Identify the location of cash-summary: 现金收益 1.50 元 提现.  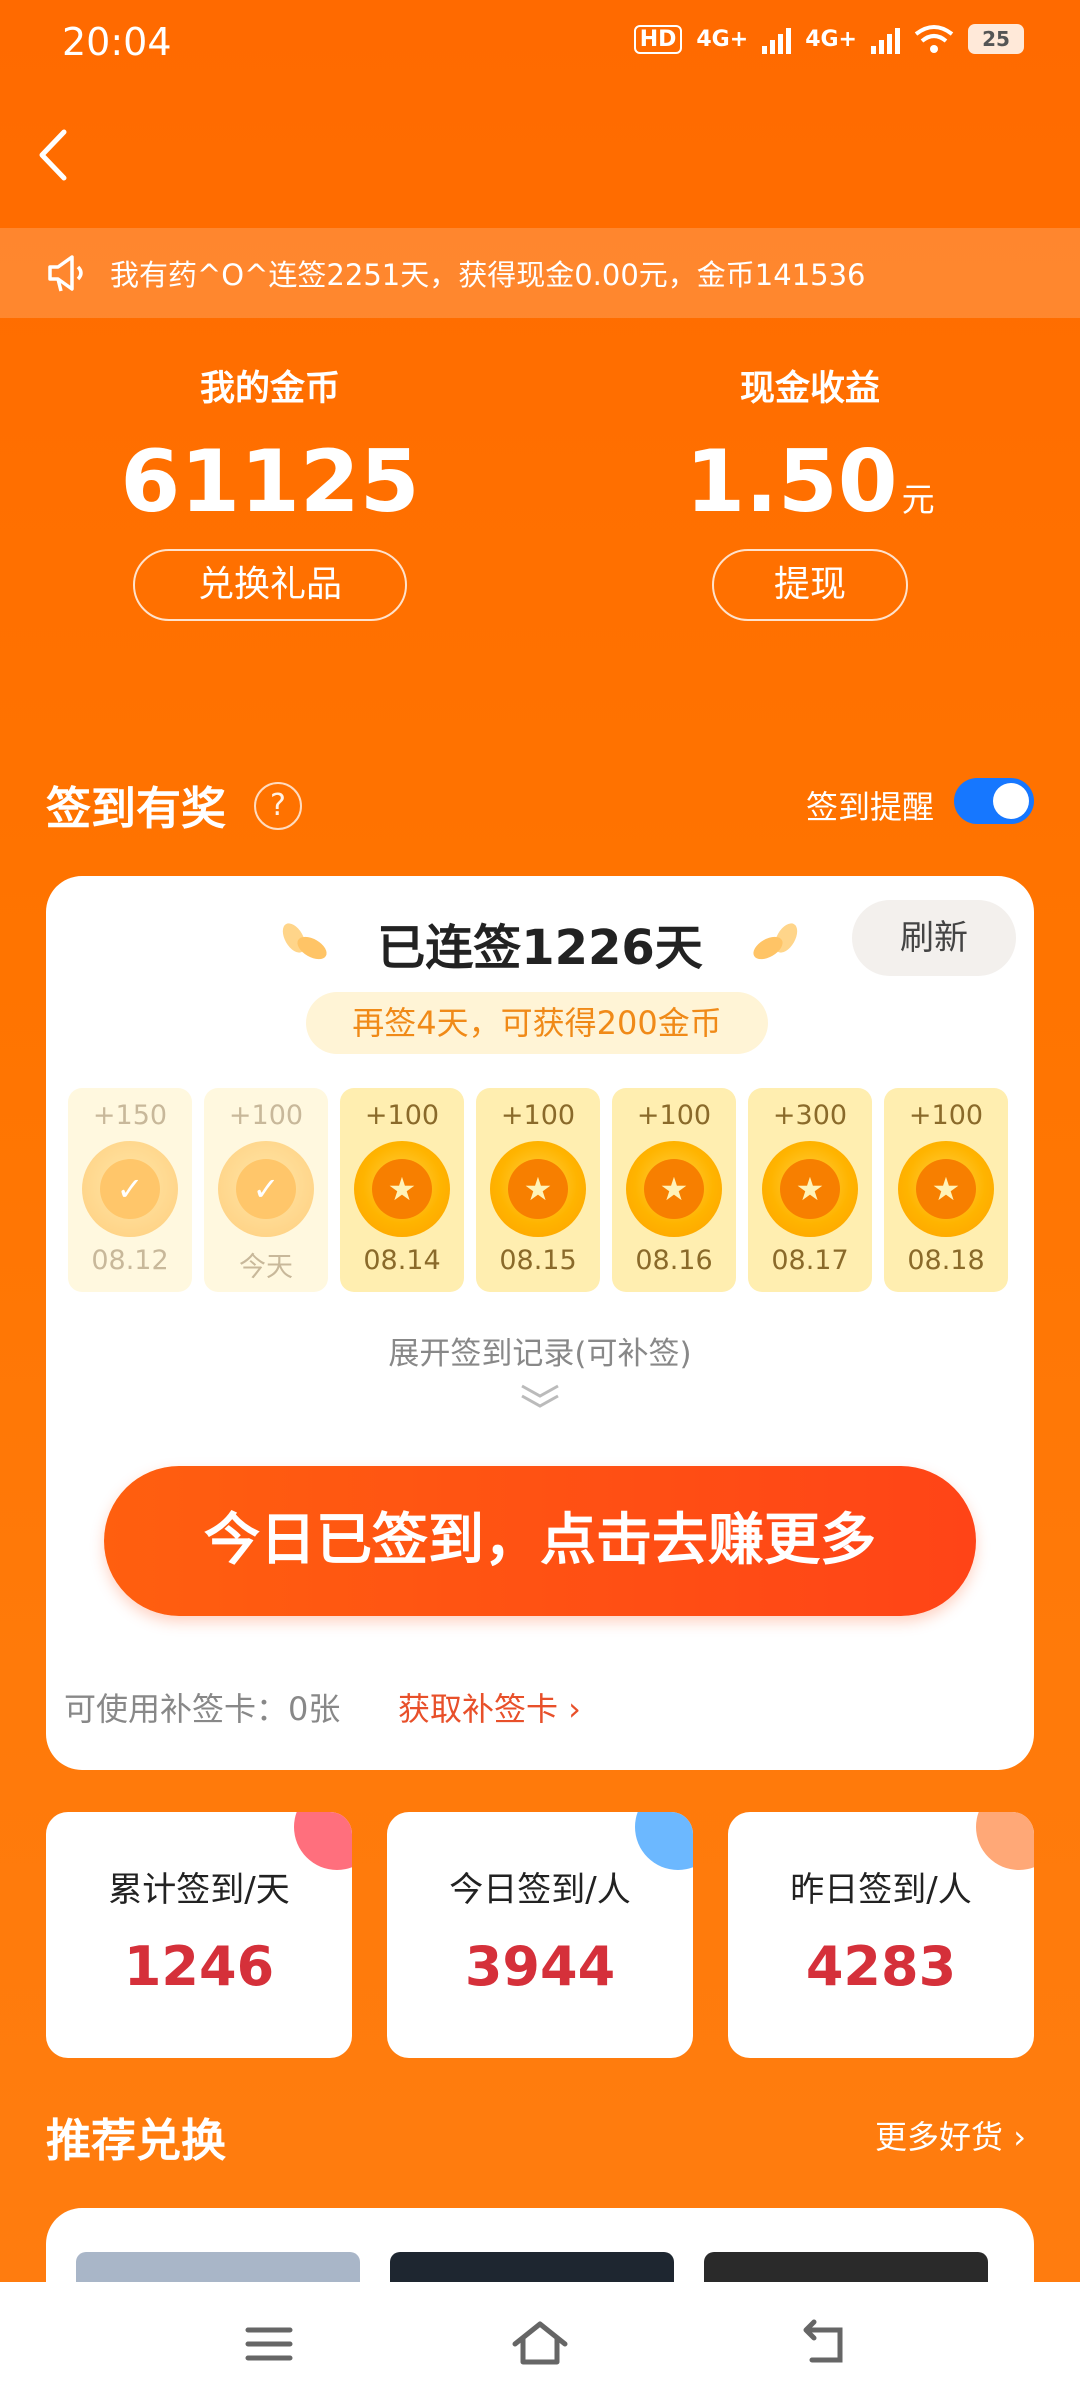
(810, 490).